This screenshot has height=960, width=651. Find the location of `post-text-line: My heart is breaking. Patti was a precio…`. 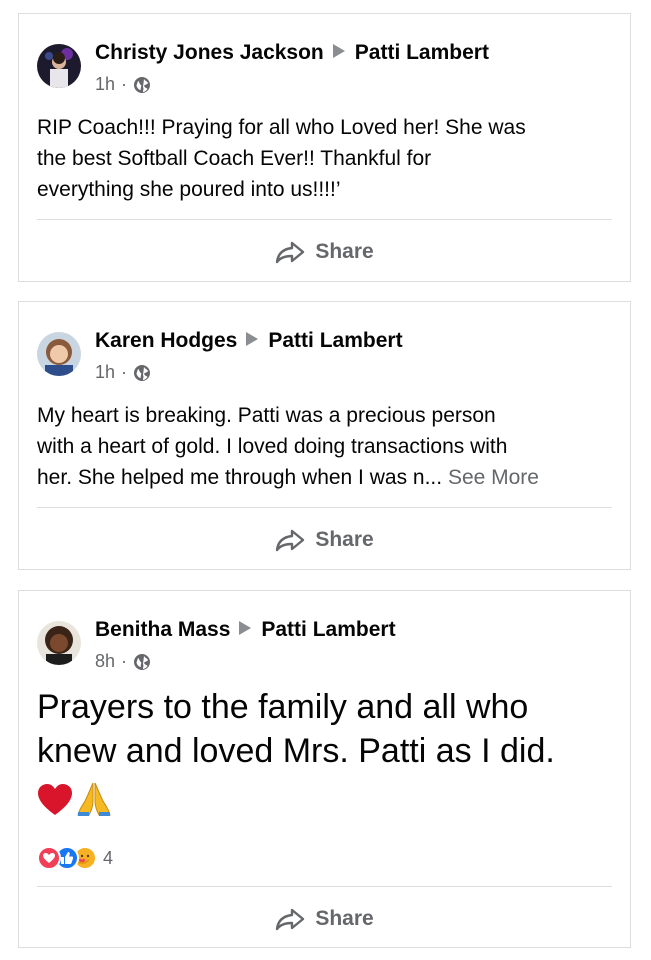

post-text-line: My heart is breaking. Patti was a precio… is located at coordinates (266, 415).